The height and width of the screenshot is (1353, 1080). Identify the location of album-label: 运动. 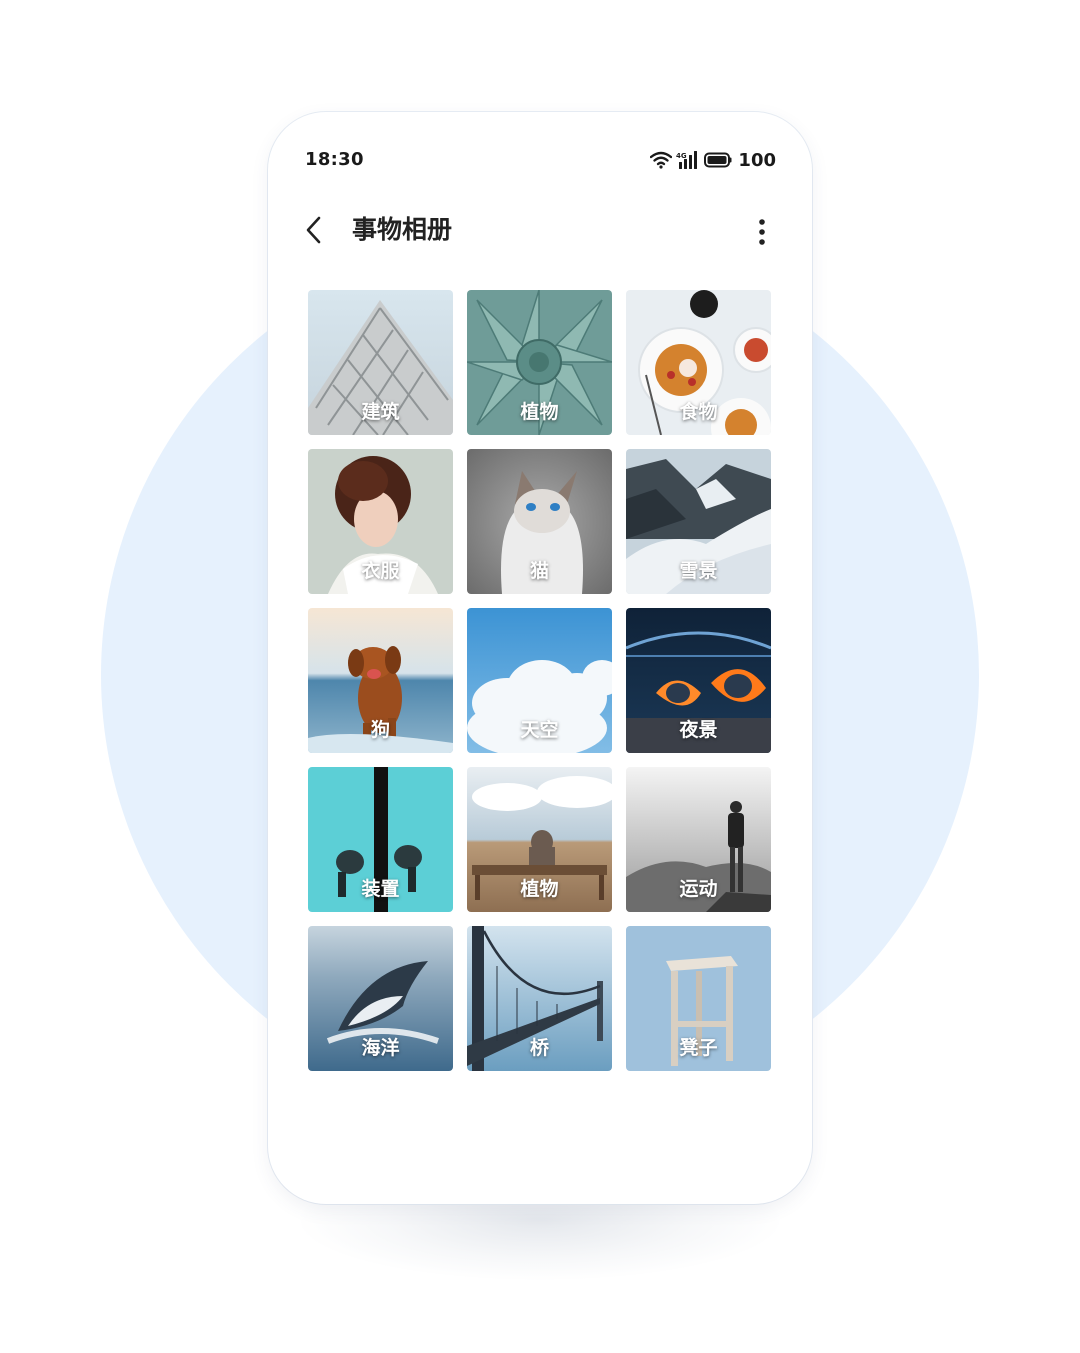
(698, 889).